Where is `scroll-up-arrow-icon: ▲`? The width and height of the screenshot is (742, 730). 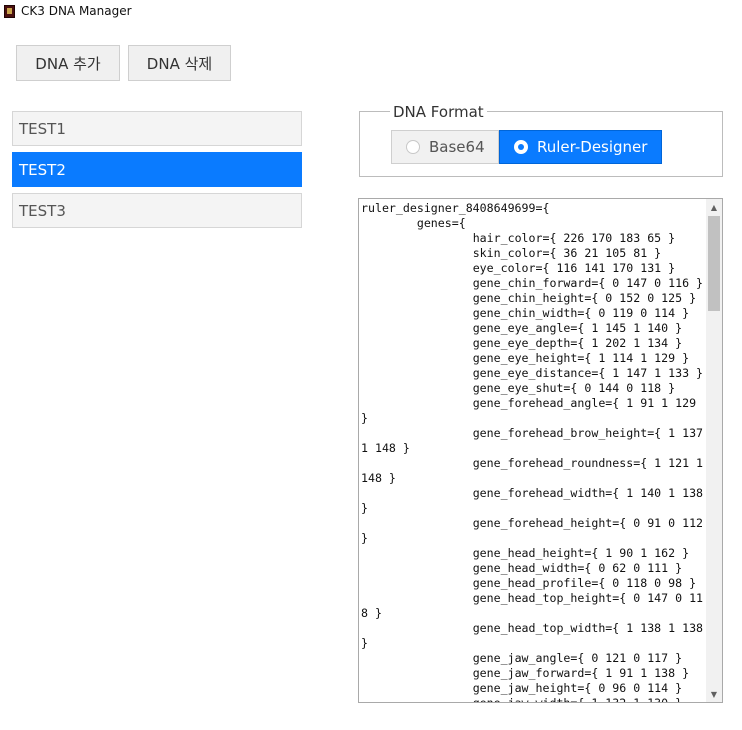 scroll-up-arrow-icon: ▲ is located at coordinates (714, 207).